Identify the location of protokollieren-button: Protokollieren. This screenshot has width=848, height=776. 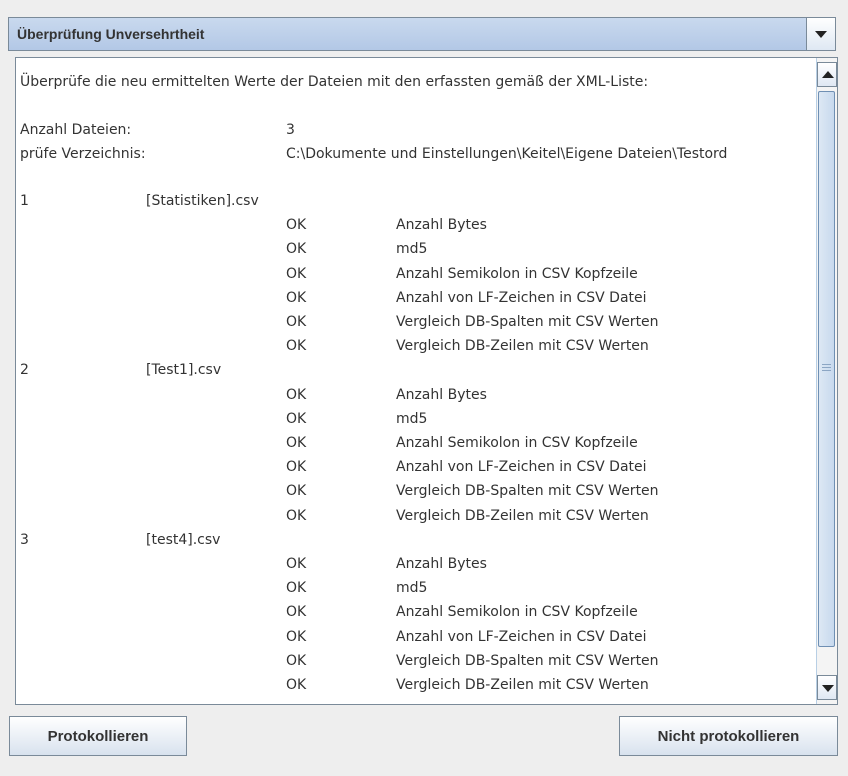
(98, 736).